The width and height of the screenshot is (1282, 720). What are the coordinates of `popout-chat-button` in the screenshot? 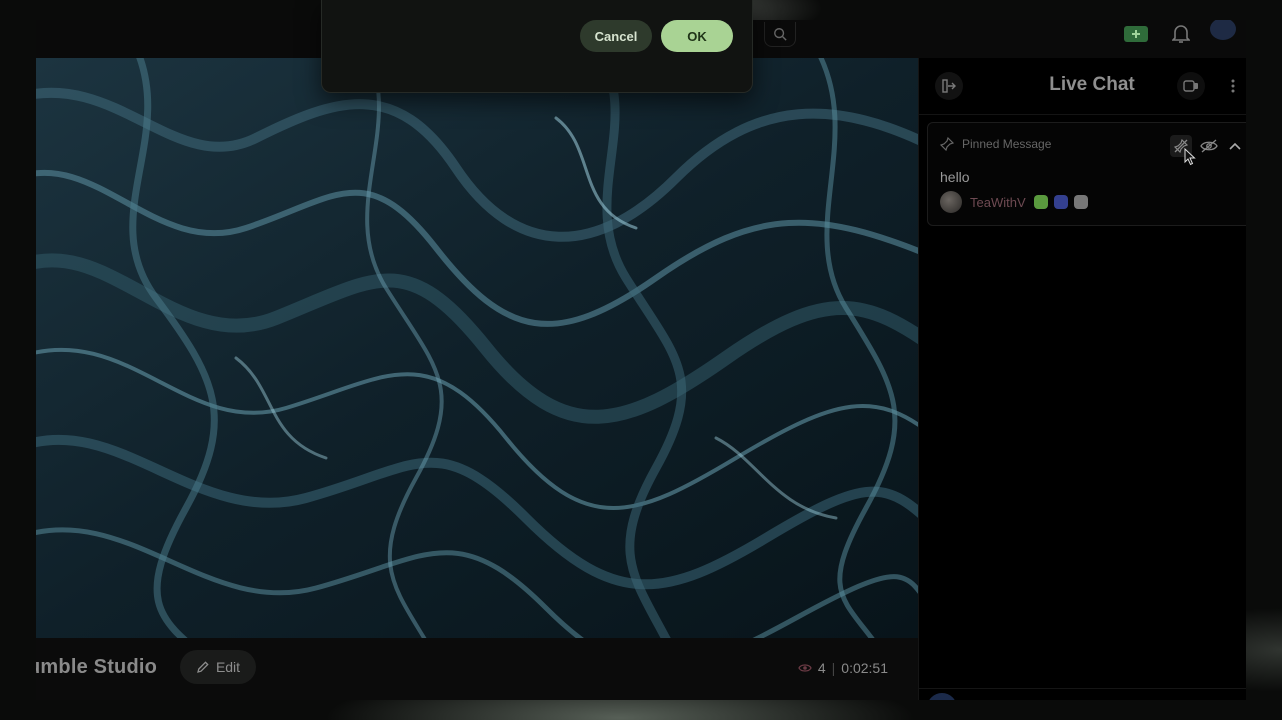 It's located at (1191, 86).